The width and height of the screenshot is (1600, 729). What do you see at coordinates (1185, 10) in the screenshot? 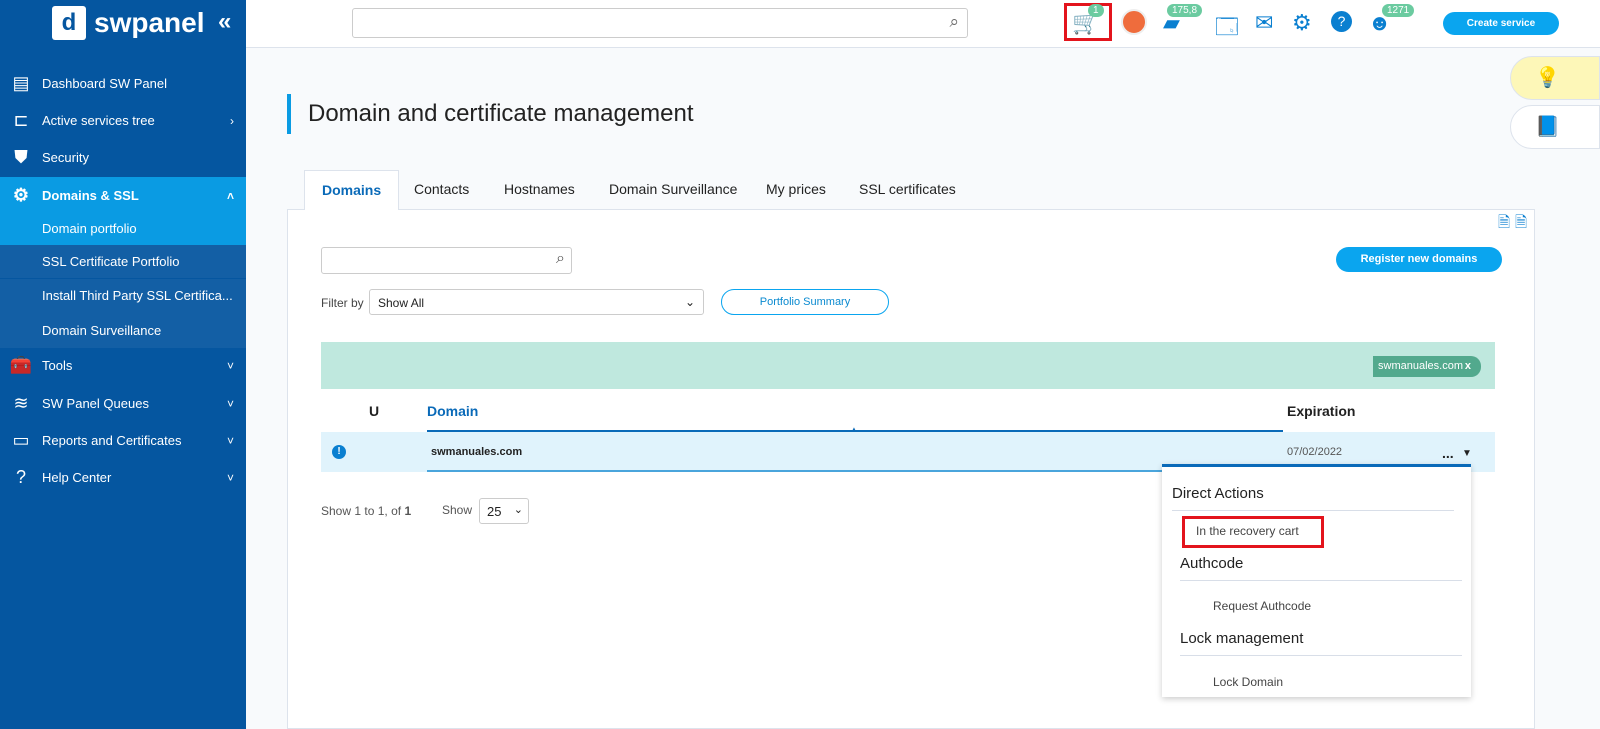
I see `wallet-badge: 175,8` at bounding box center [1185, 10].